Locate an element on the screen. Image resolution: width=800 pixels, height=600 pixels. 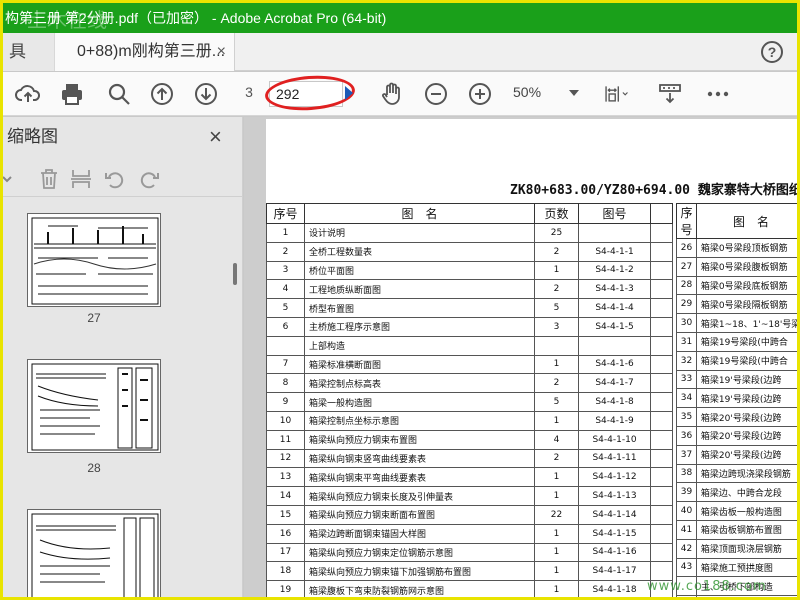
fit-page-icon is located at coordinates (620, 94).